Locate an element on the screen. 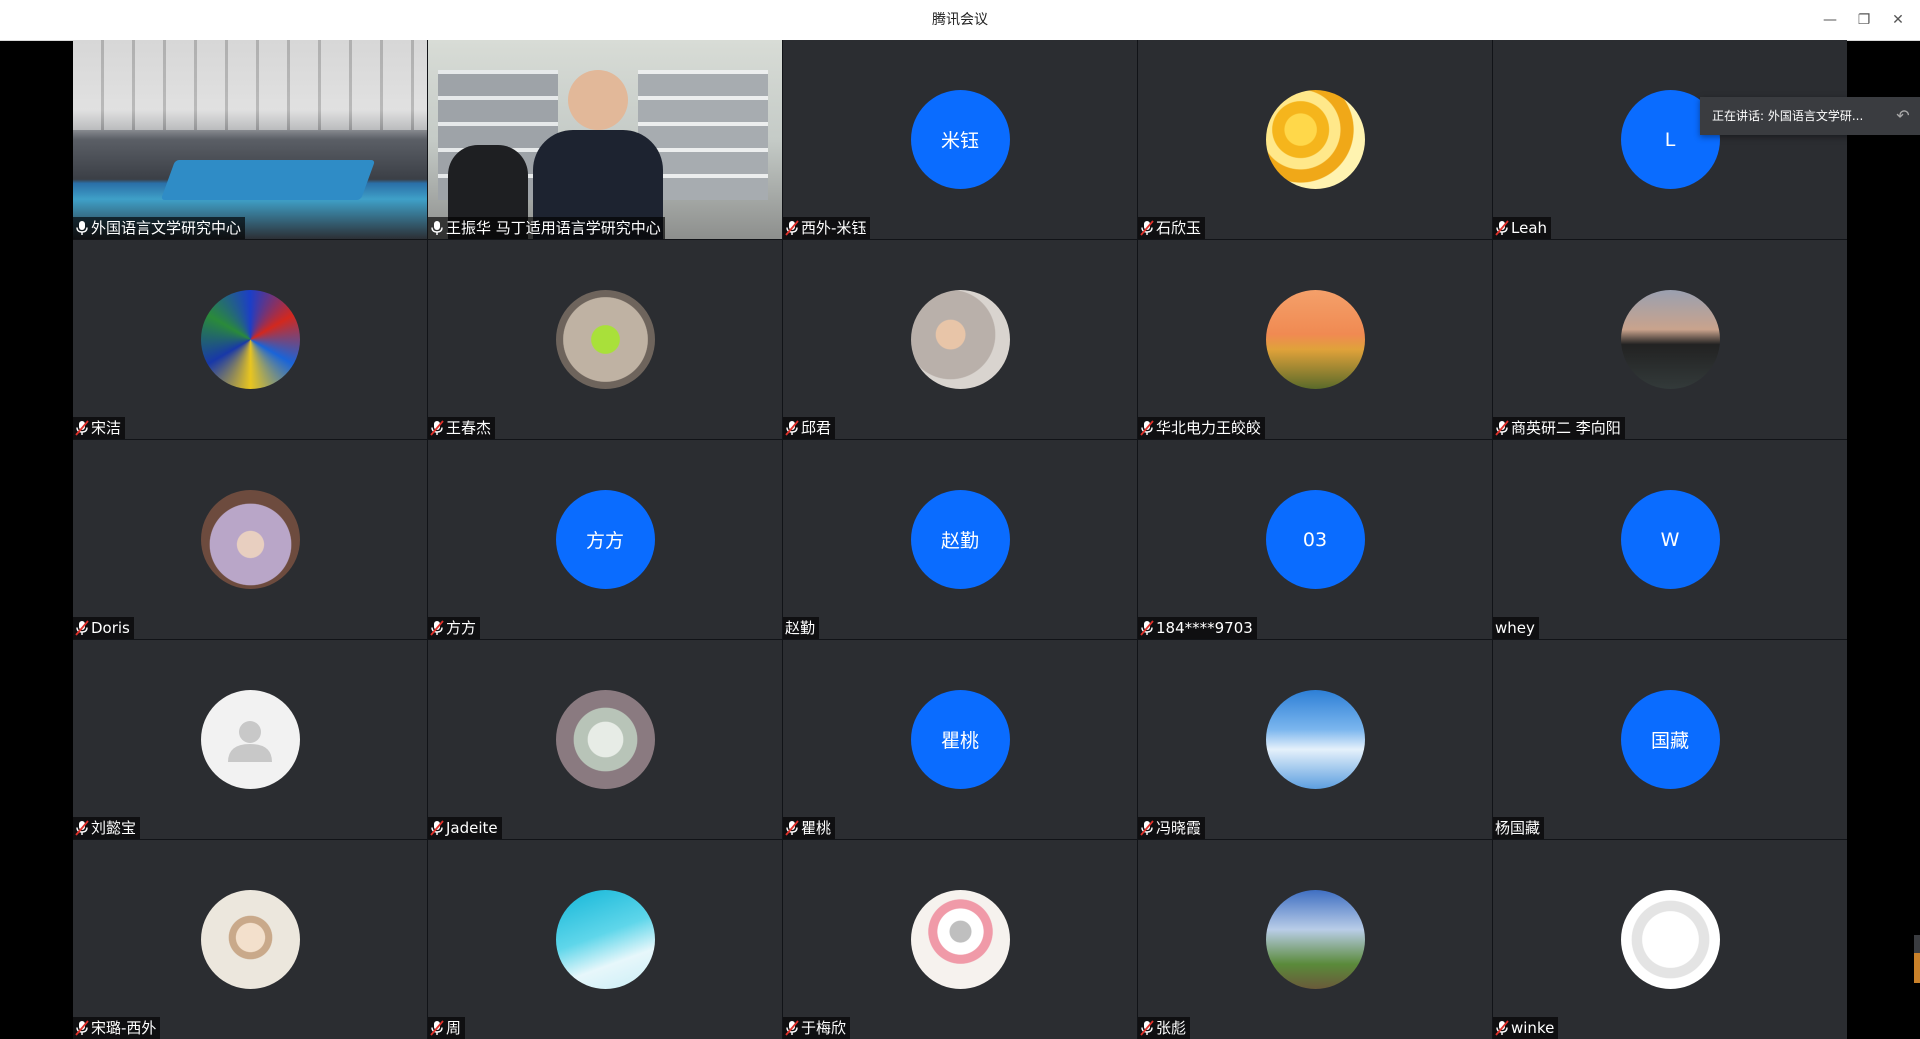 The image size is (1920, 1039). participant-tile: 瞿桃 瞿桃 is located at coordinates (960, 739).